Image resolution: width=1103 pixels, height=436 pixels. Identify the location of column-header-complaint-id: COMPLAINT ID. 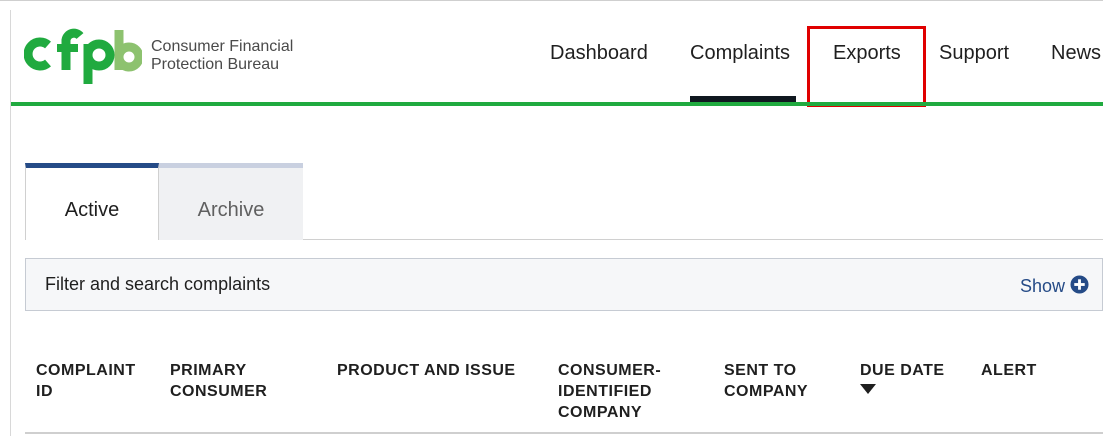
(96, 381).